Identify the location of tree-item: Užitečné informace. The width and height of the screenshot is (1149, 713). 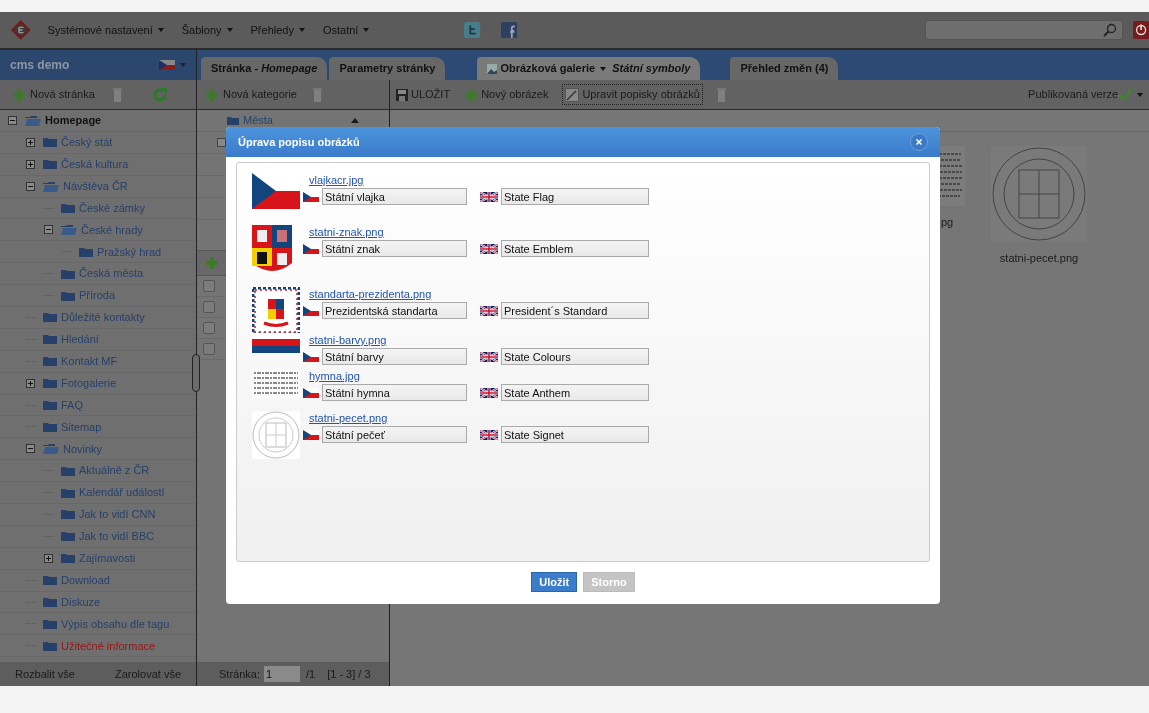
(108, 646).